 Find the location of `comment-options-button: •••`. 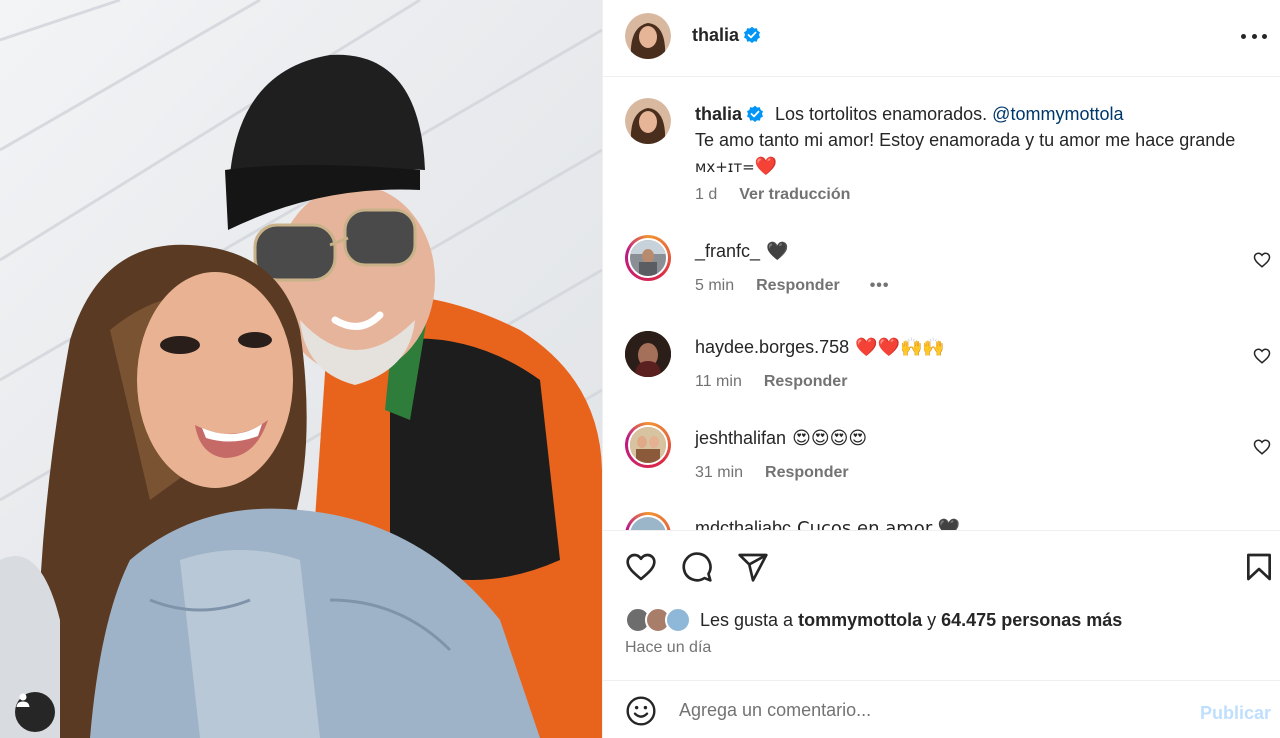

comment-options-button: ••• is located at coordinates (880, 285).